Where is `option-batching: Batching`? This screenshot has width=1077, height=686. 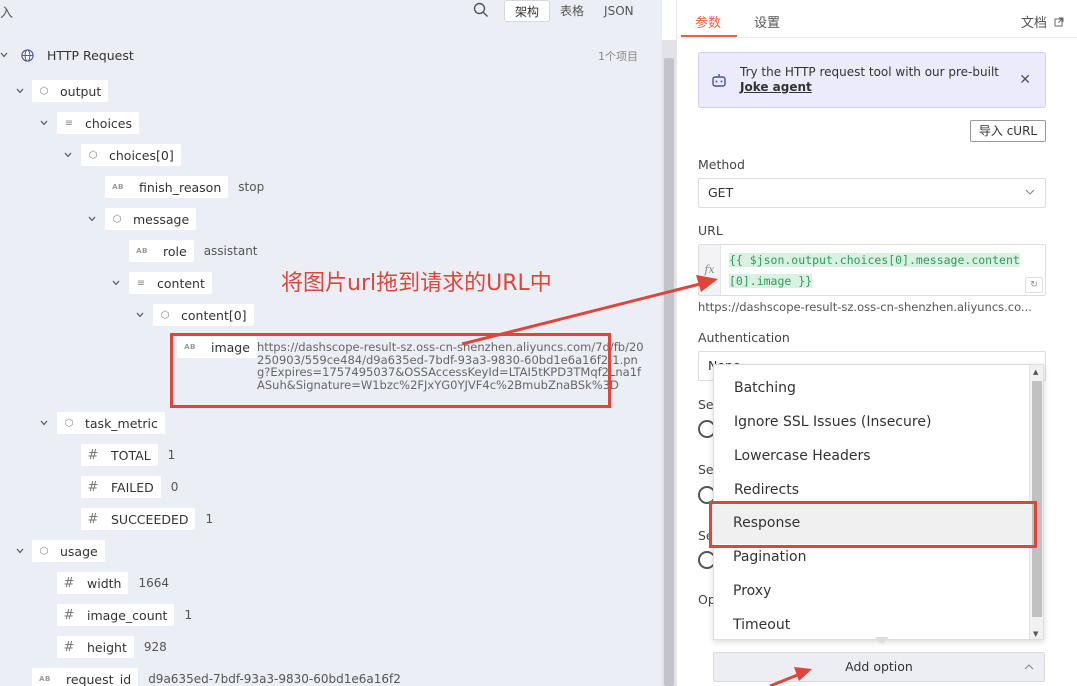 option-batching: Batching is located at coordinates (765, 388).